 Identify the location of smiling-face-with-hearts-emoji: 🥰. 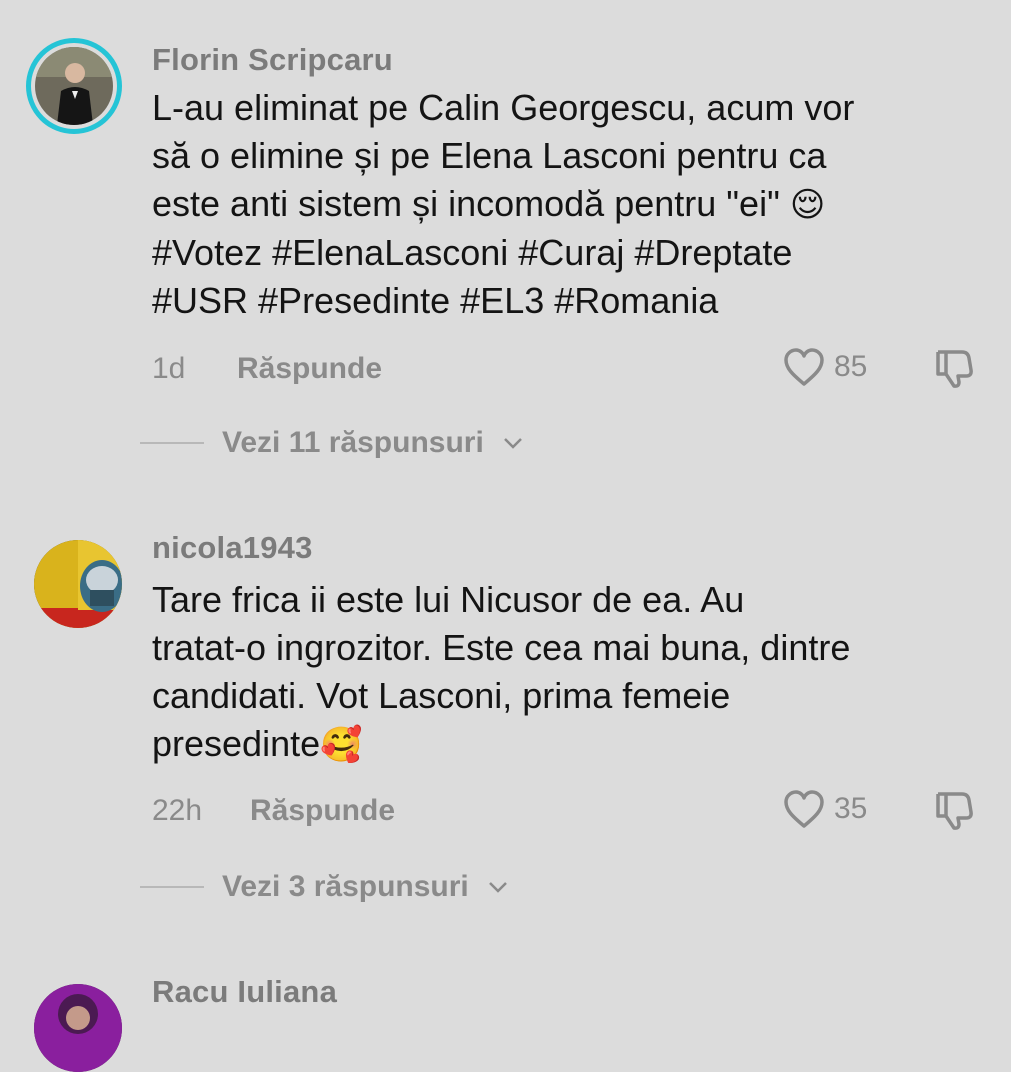
(341, 745).